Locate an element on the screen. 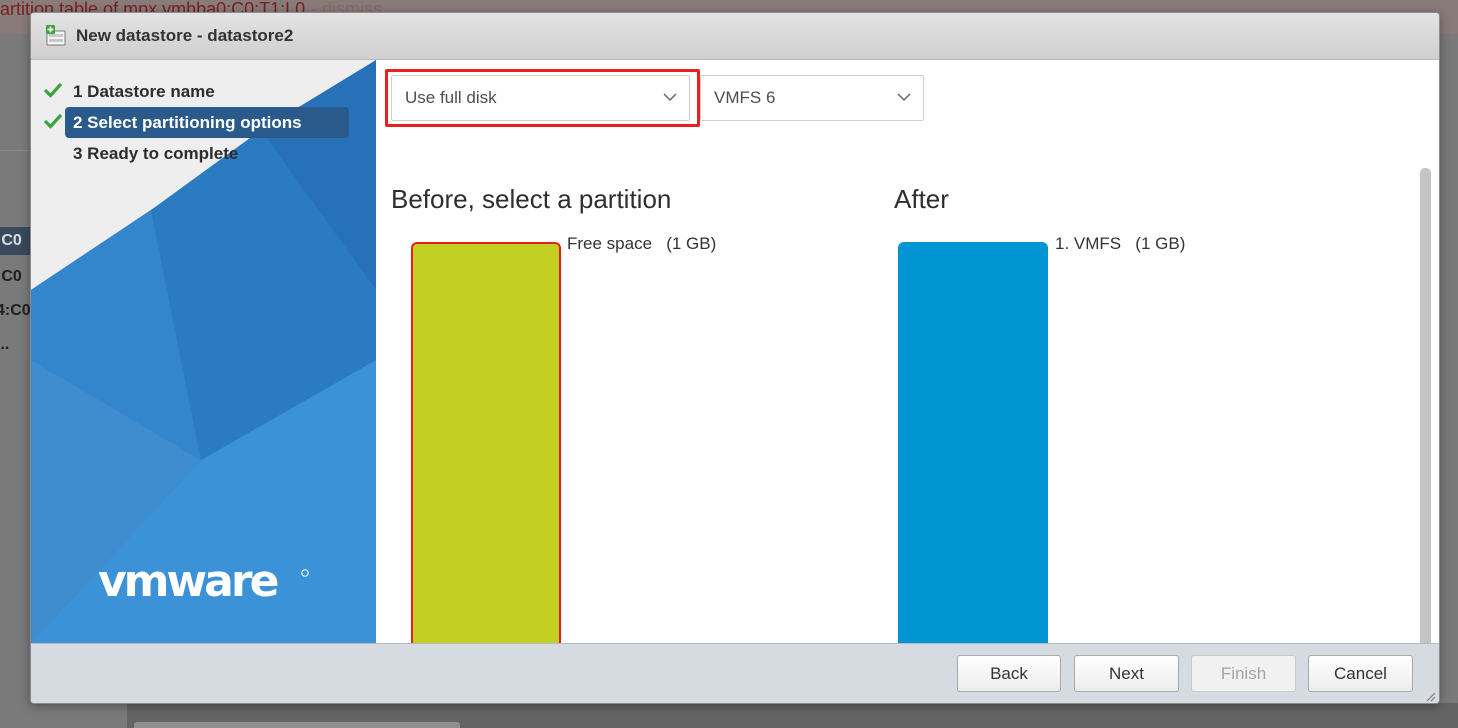 The image size is (1458, 728). next-button: Next is located at coordinates (1126, 673).